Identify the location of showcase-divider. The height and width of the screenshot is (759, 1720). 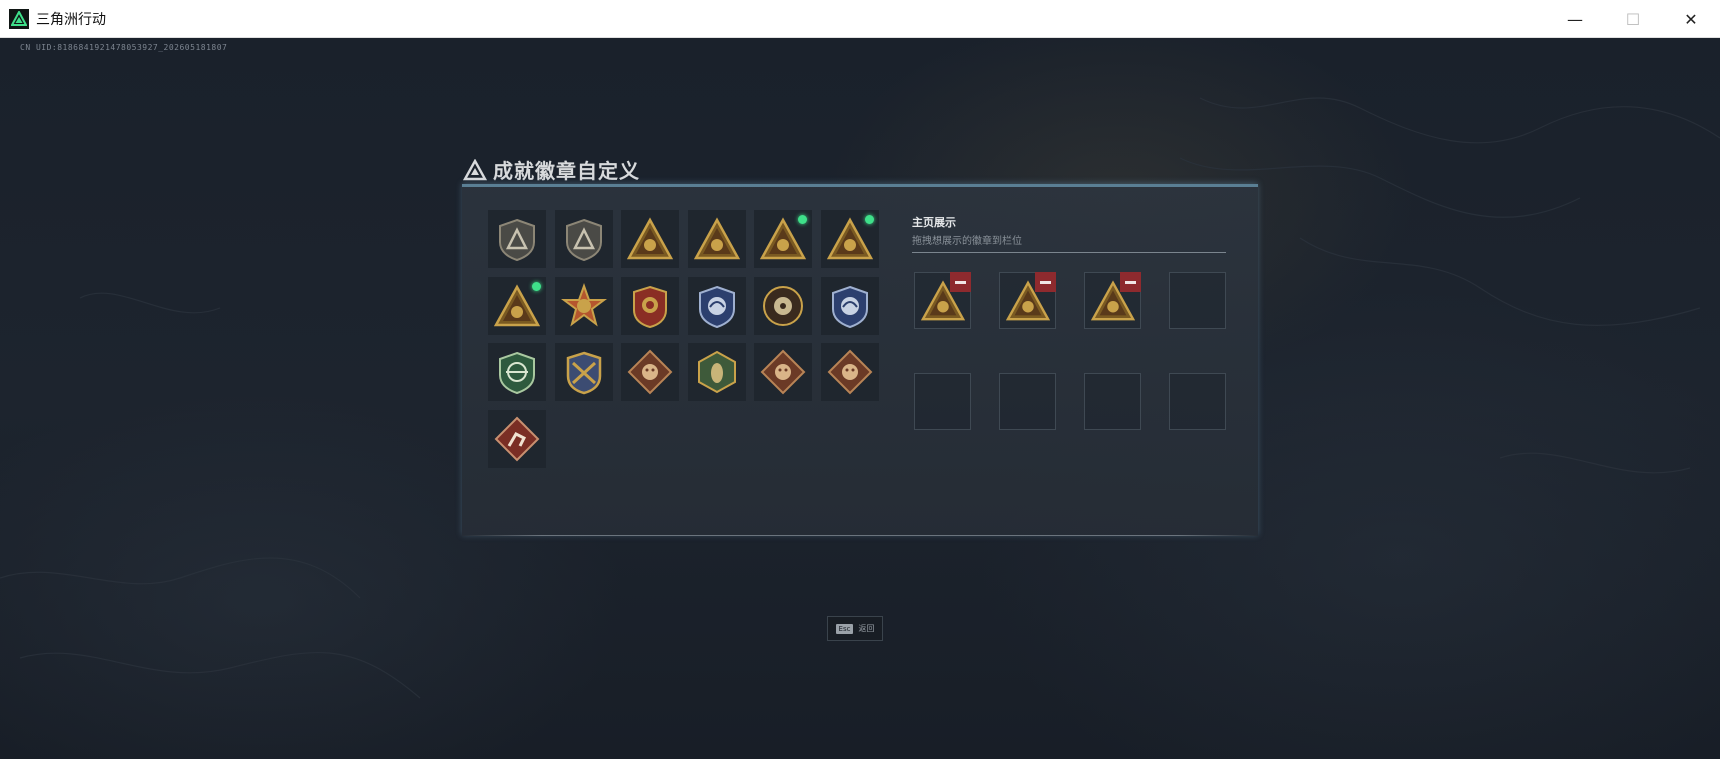
(1069, 252).